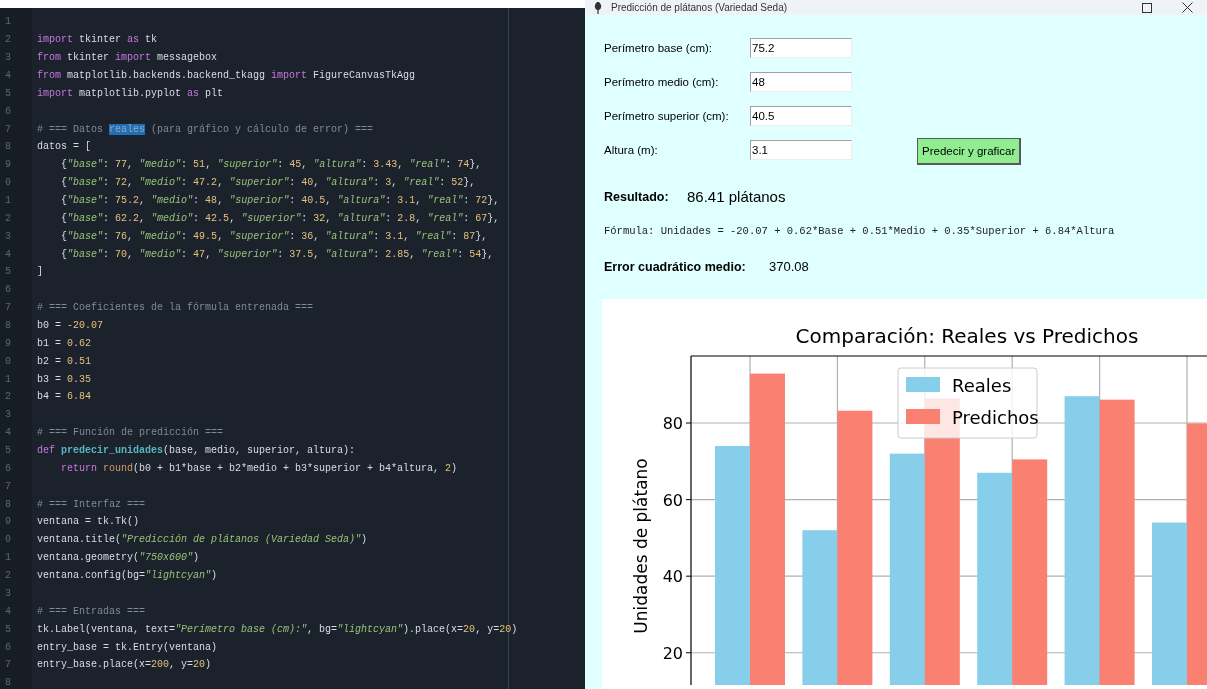 The width and height of the screenshot is (1207, 689). What do you see at coordinates (88, 522) in the screenshot?
I see `code-line: ventana = tk.Tk()` at bounding box center [88, 522].